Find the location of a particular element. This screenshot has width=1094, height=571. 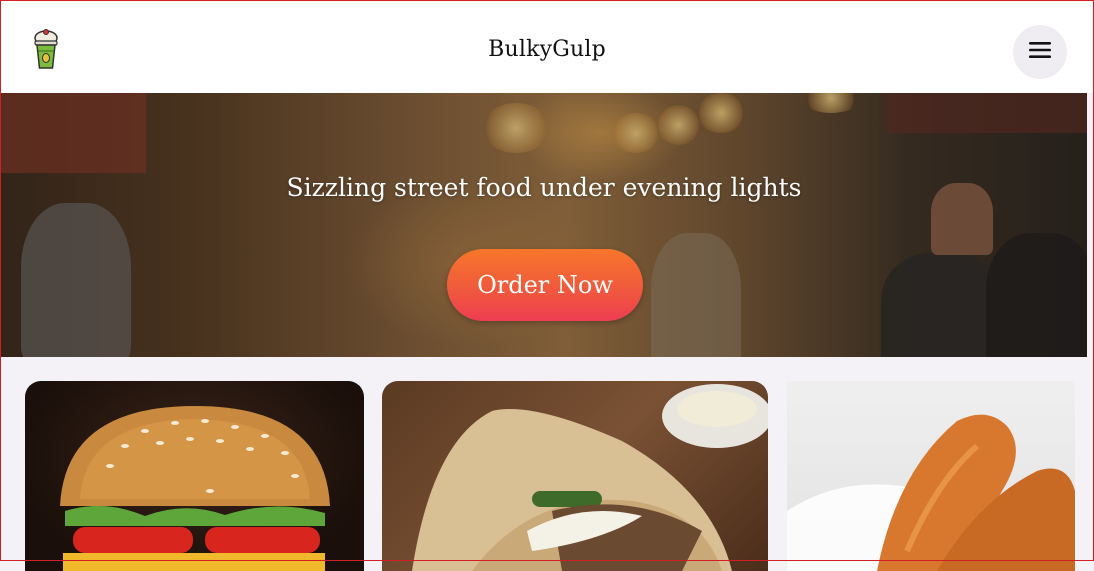

fried-chicken-card is located at coordinates (931, 476).